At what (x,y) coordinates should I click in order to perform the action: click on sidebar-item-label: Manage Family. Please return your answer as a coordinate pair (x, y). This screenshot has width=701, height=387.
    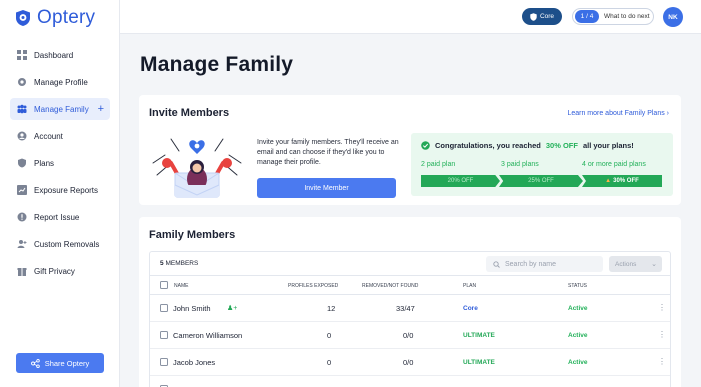
    Looking at the image, I should click on (61, 109).